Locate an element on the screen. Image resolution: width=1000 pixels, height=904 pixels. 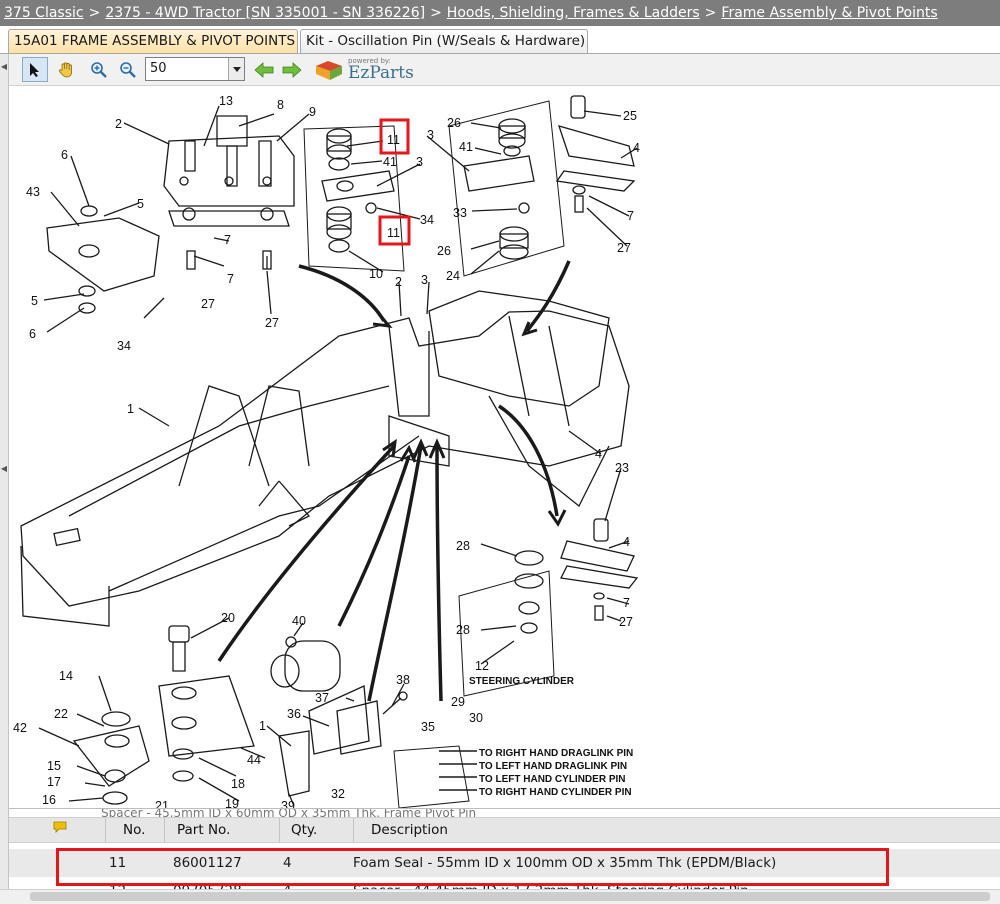
back-arrow-icon is located at coordinates (264, 69).